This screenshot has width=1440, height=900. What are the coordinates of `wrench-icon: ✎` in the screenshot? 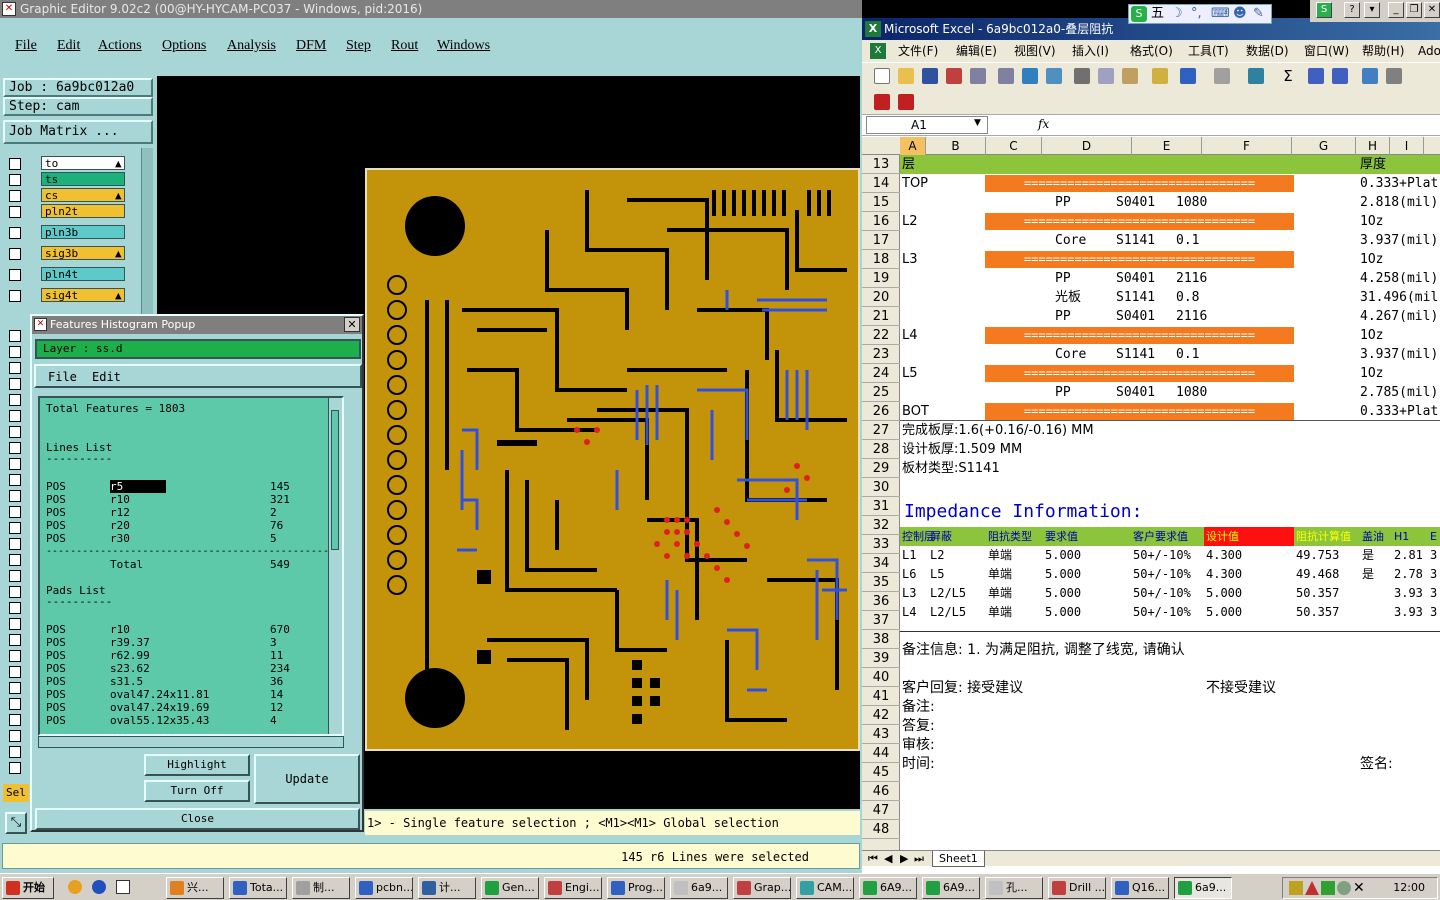 It's located at (1258, 14).